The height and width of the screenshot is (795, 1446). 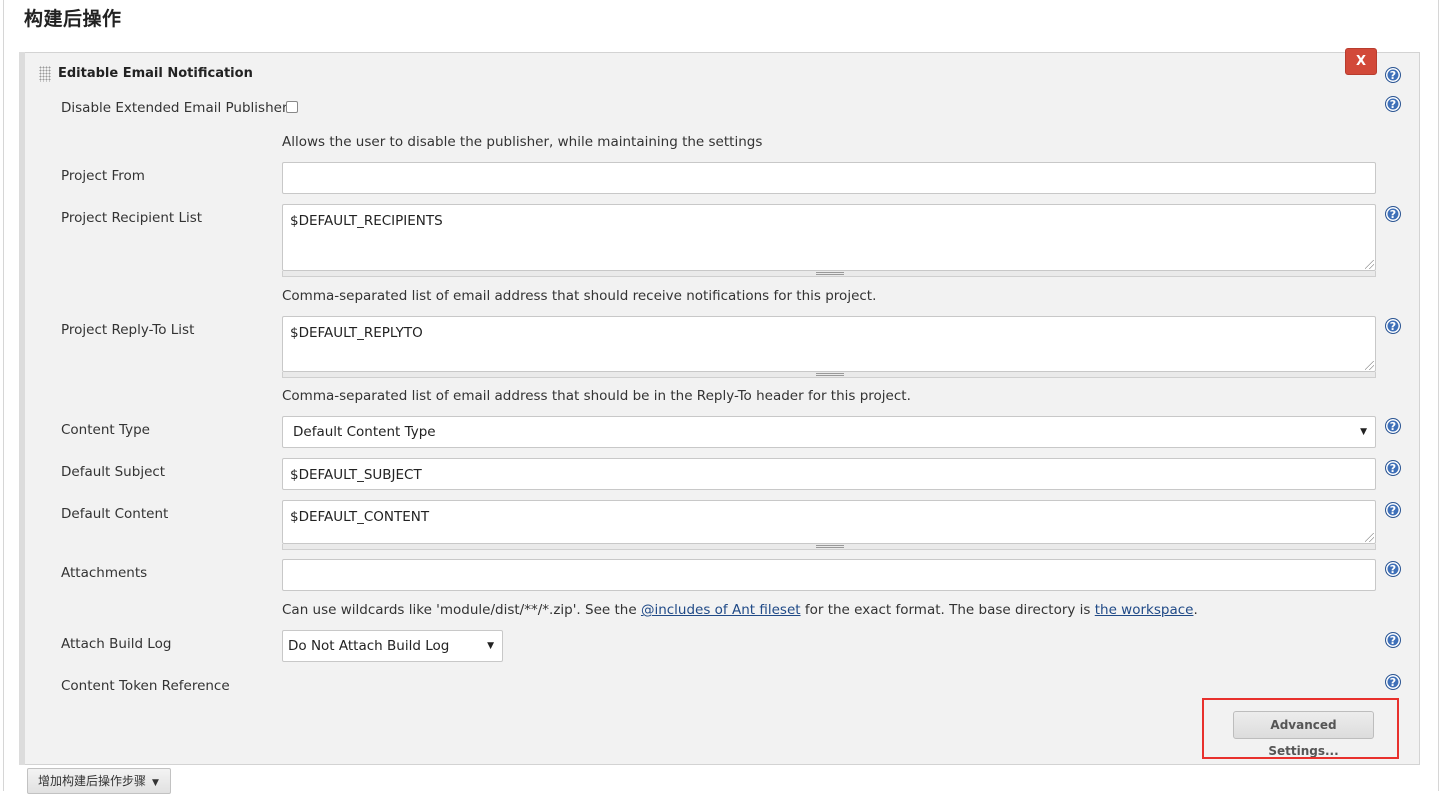 I want to click on project-from-label: Project From, so click(x=103, y=176).